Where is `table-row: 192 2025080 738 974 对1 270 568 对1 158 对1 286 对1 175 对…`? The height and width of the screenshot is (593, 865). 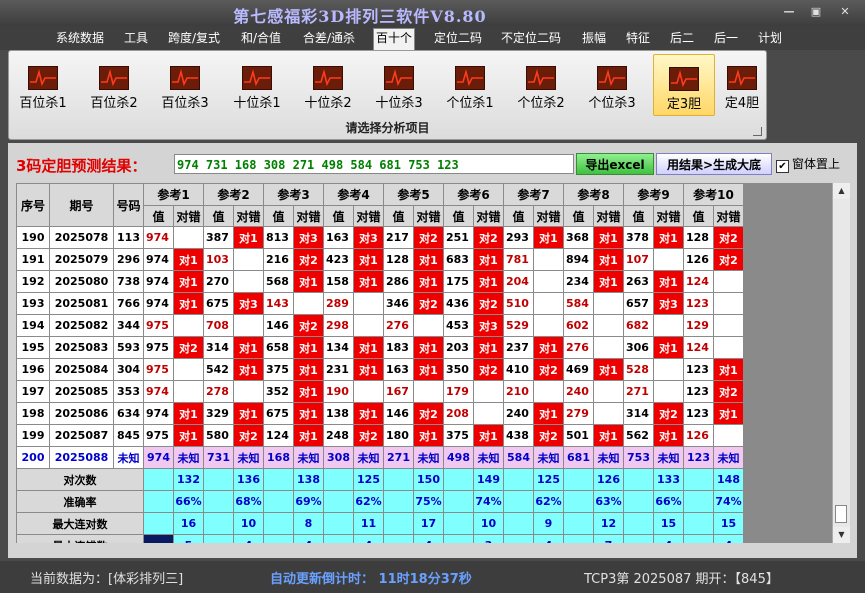
table-row: 192 2025080 738 974 对1 270 568 对1 158 对1 286 对1 175 对… is located at coordinates (380, 281).